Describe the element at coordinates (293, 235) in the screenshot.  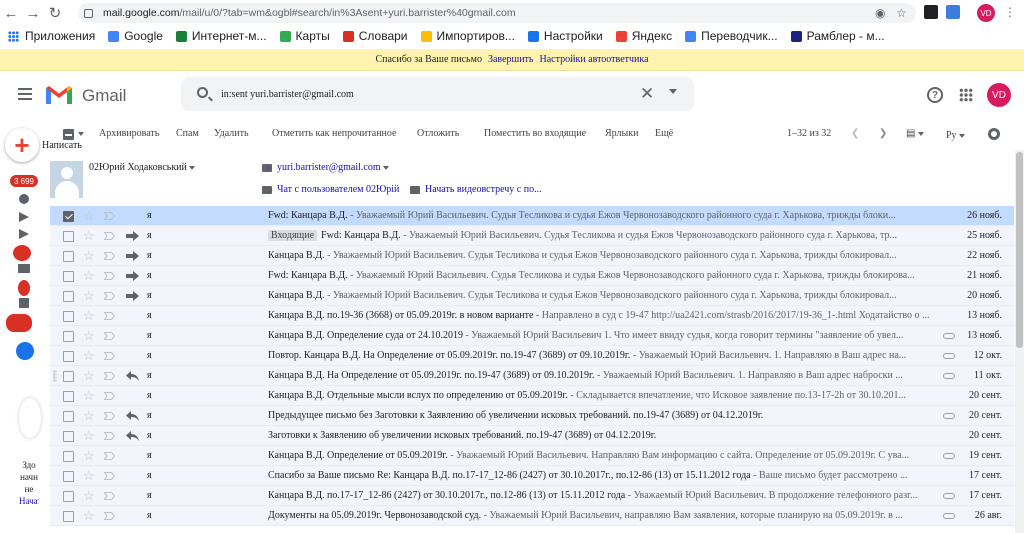
I see `label-chip: Входящие` at that location.